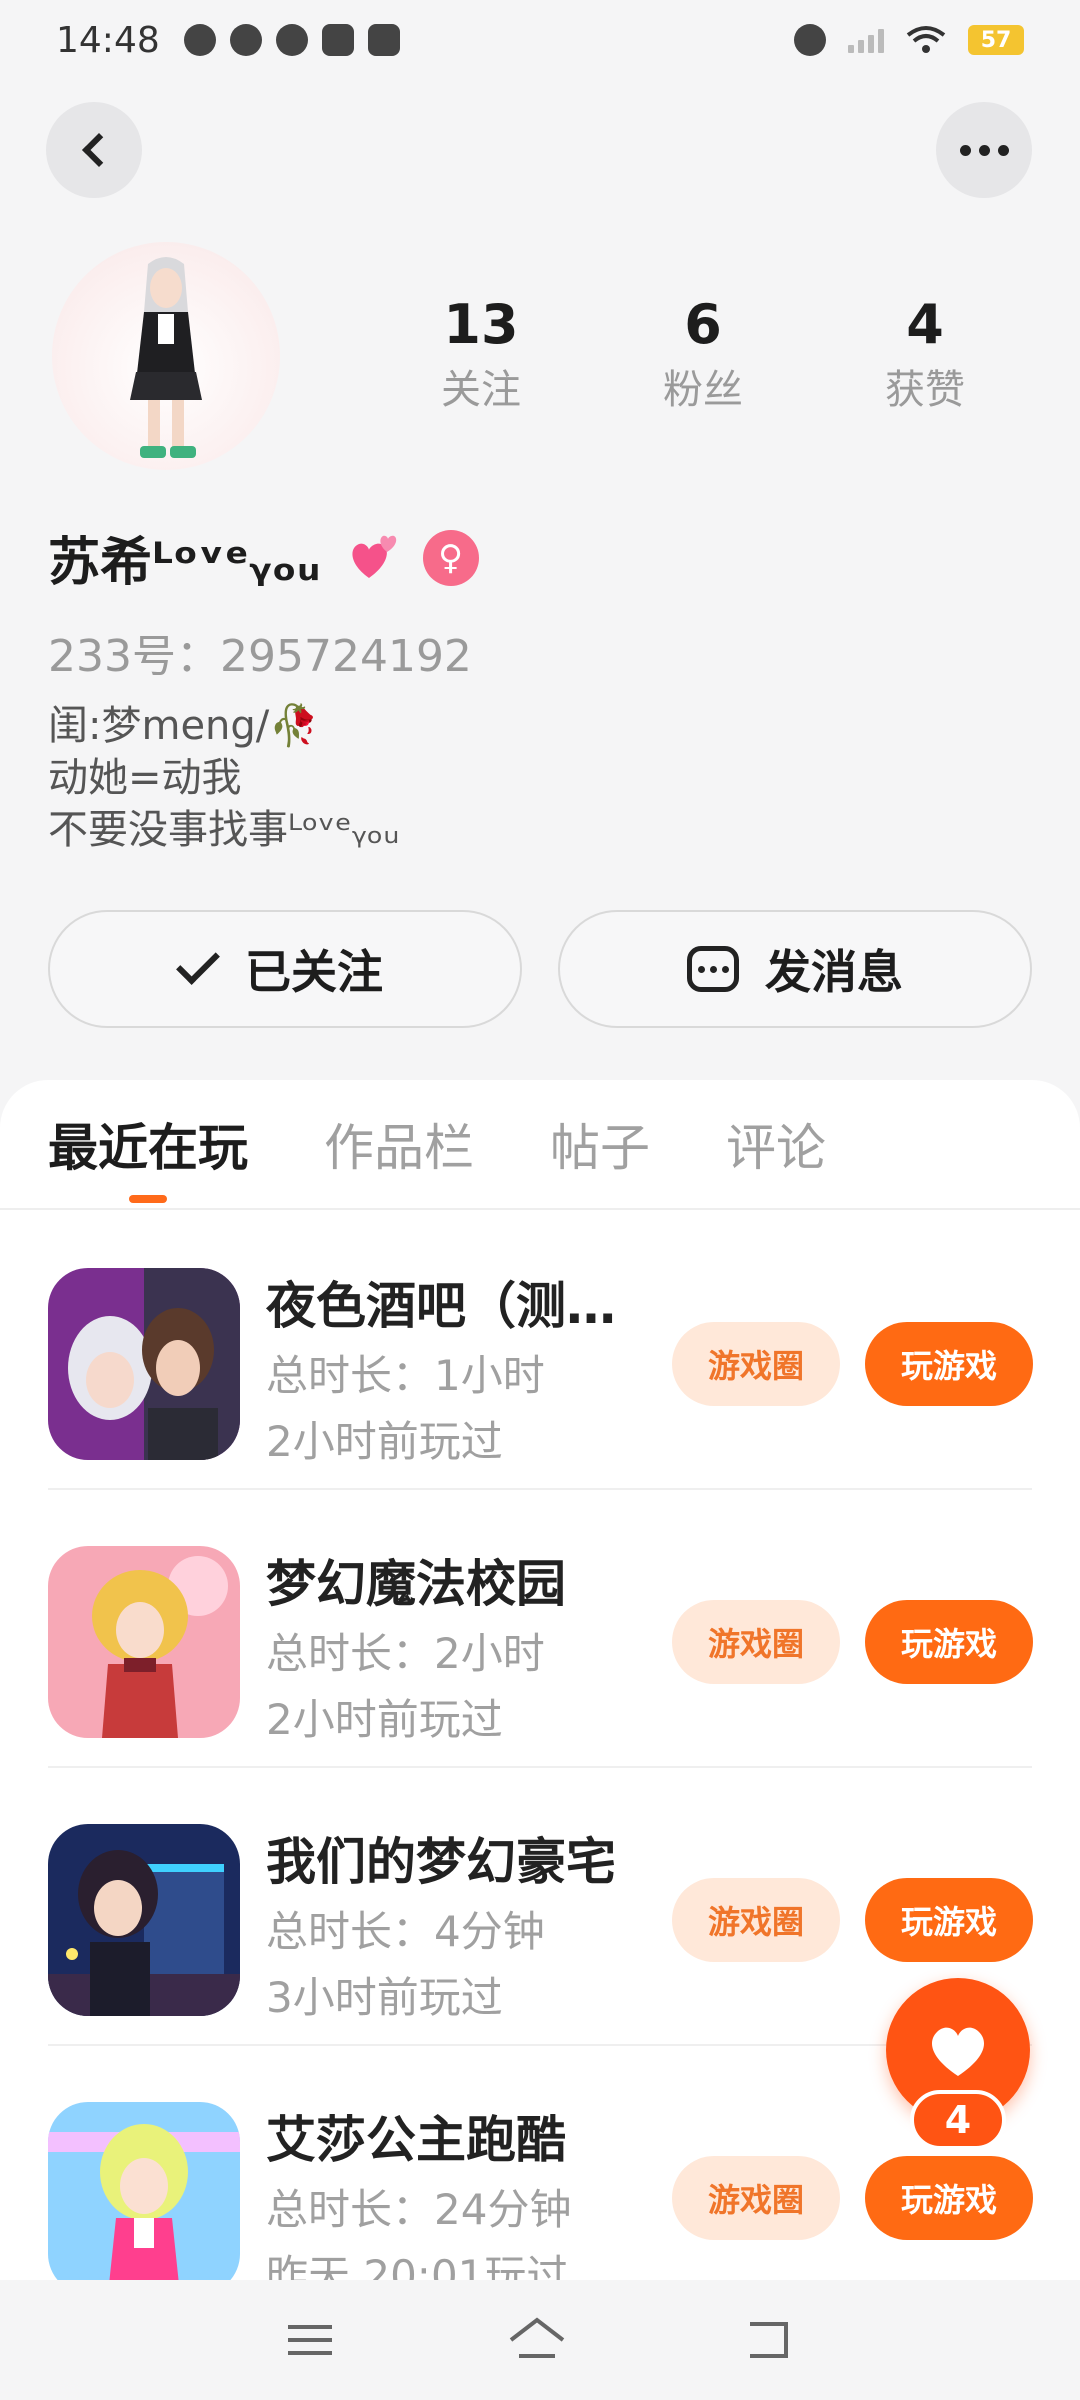  What do you see at coordinates (713, 969) in the screenshot?
I see `chat-bubble-icon` at bounding box center [713, 969].